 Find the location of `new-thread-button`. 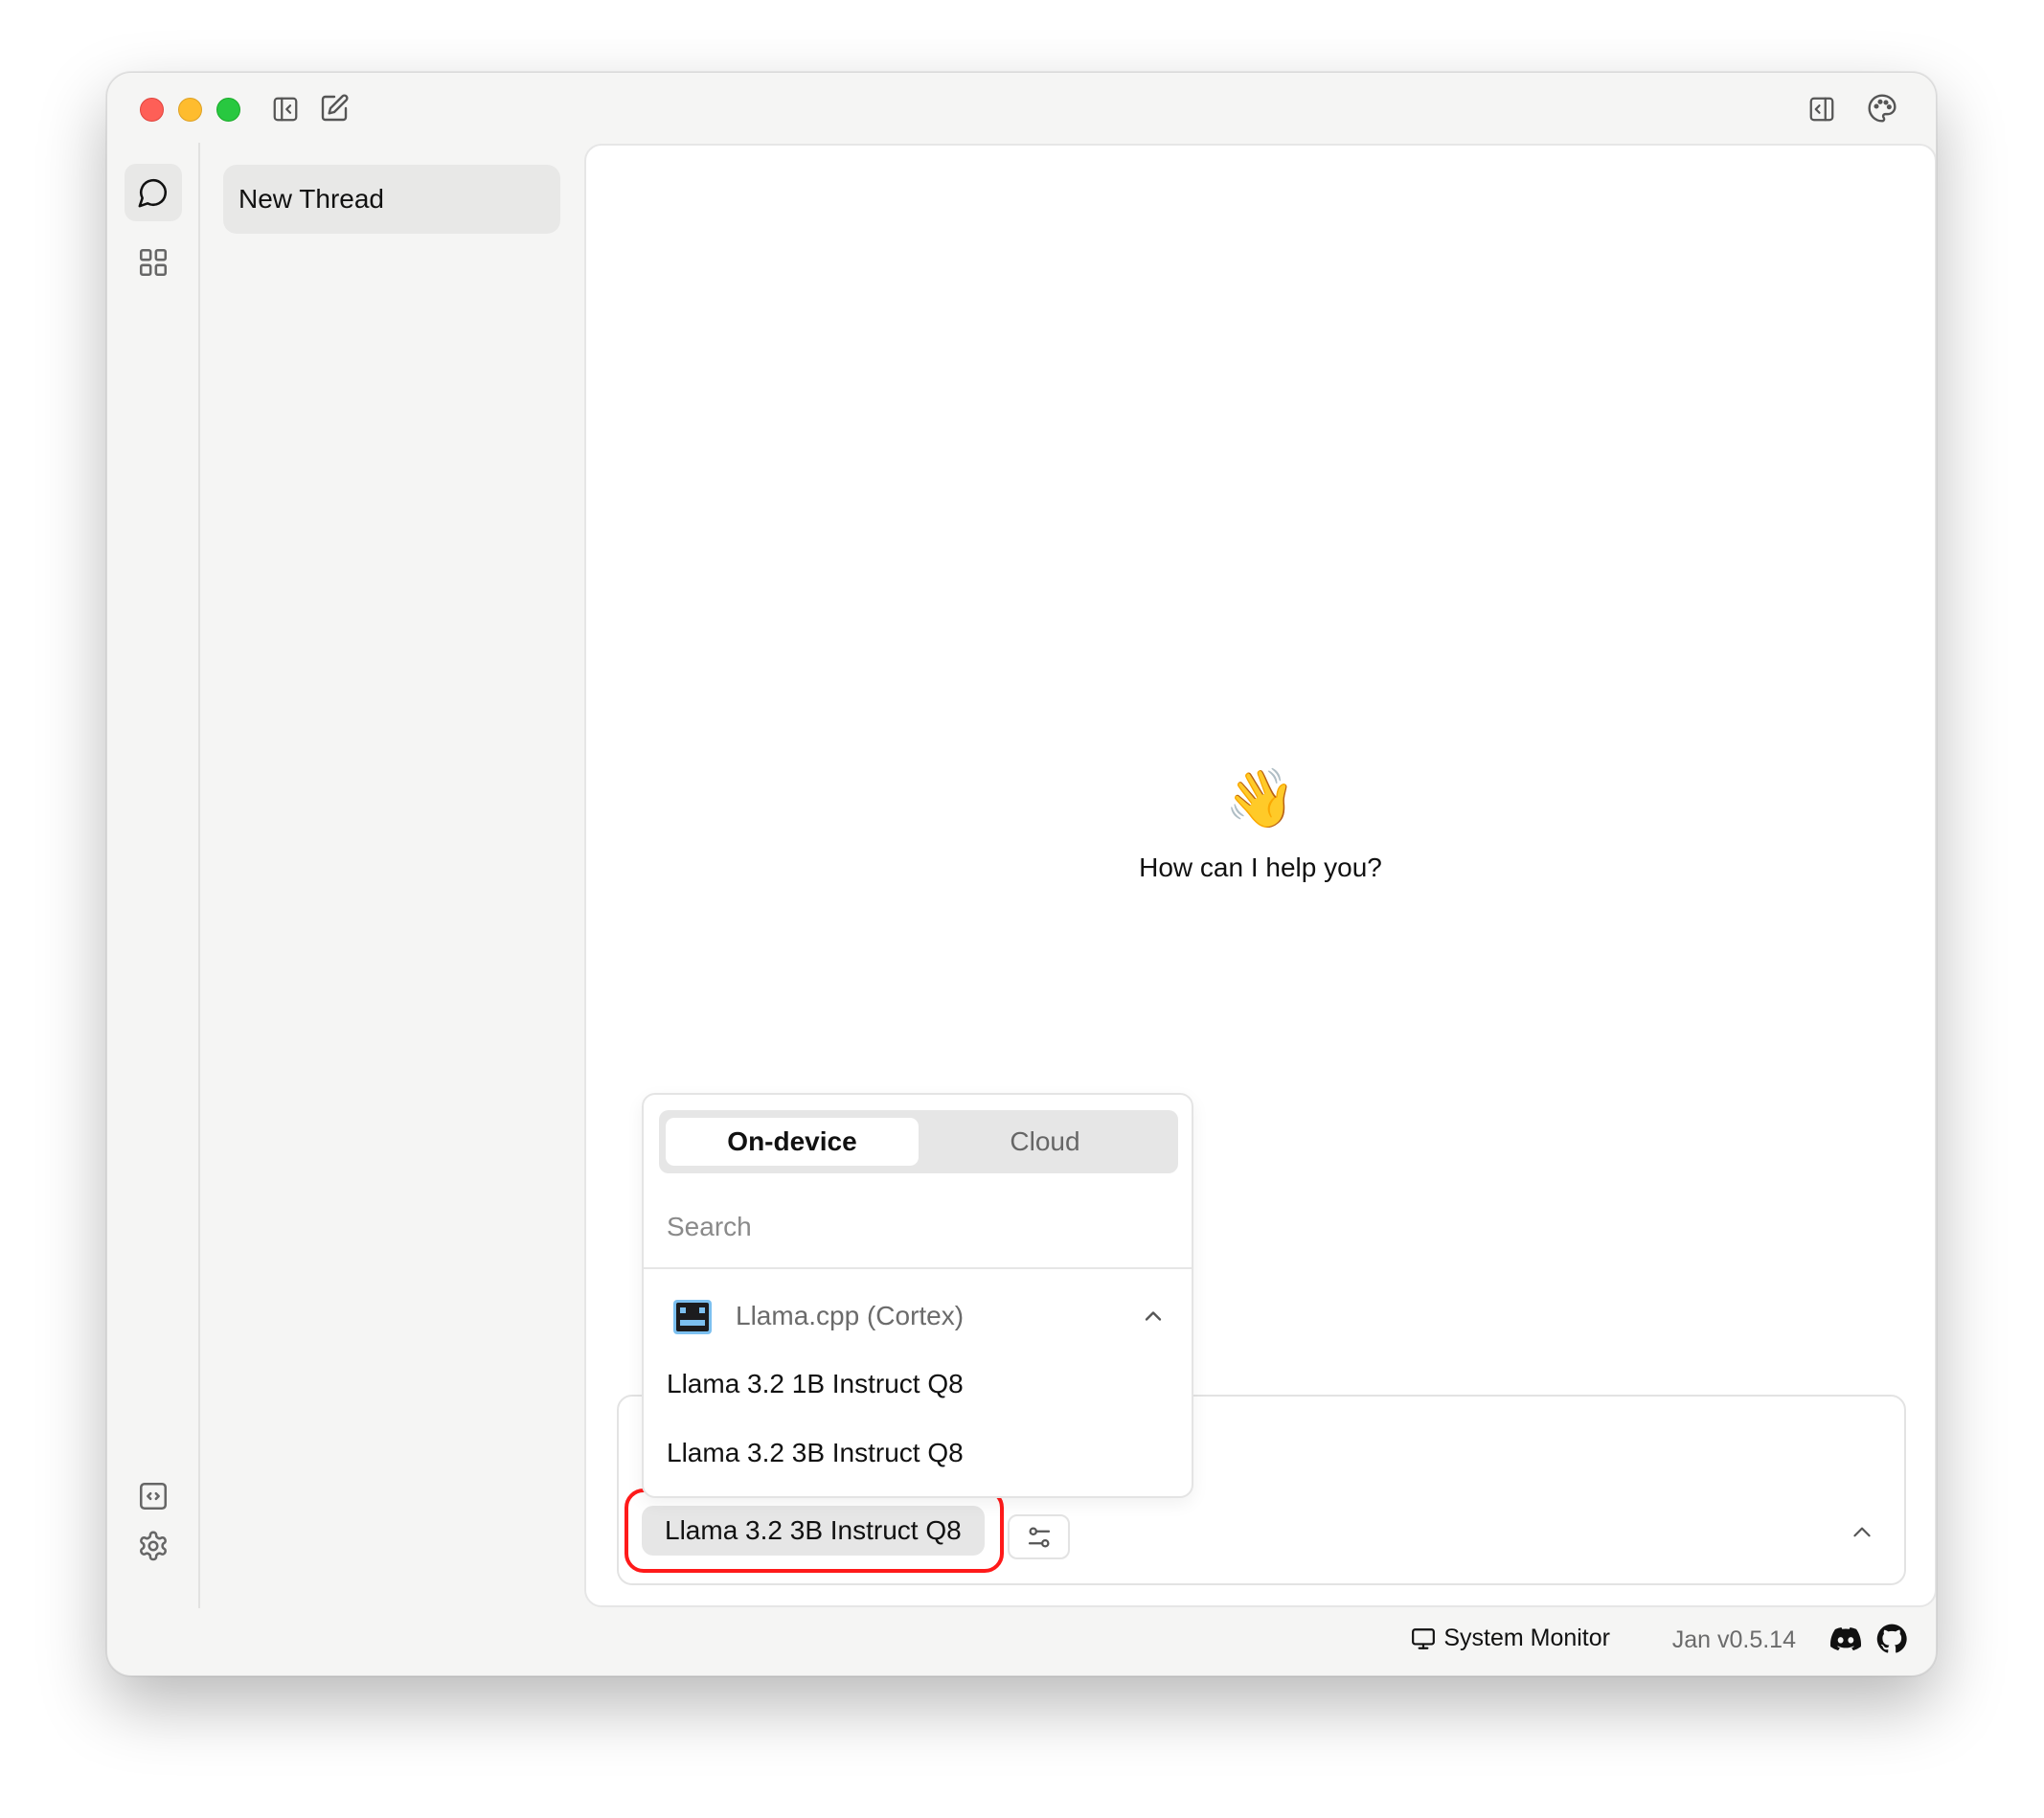

new-thread-button is located at coordinates (334, 108).